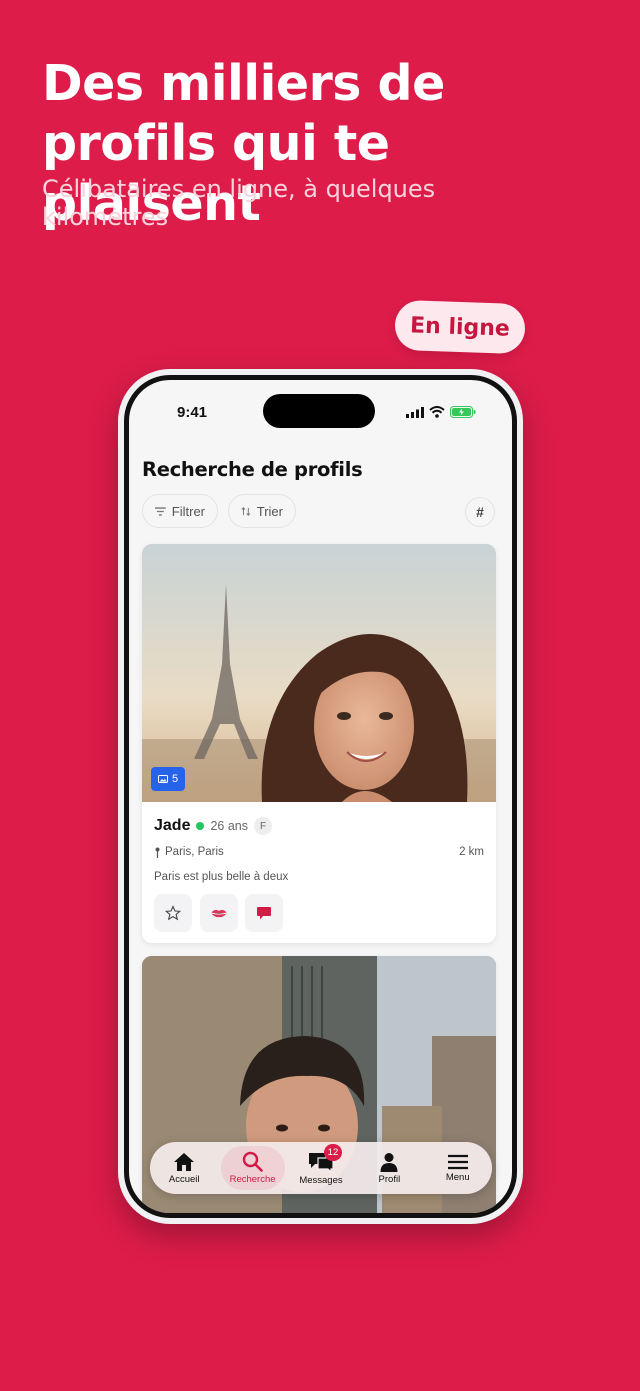 The image size is (640, 1391). Describe the element at coordinates (157, 852) in the screenshot. I see `location-pin-icon` at that location.